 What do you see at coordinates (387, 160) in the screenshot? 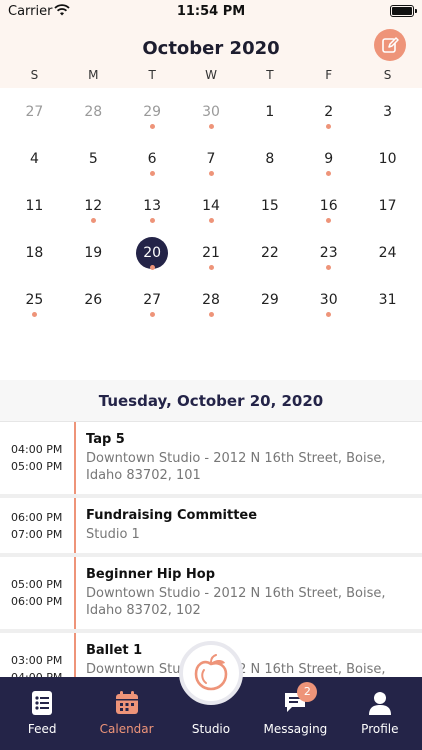
I see `calendar-day: 10` at bounding box center [387, 160].